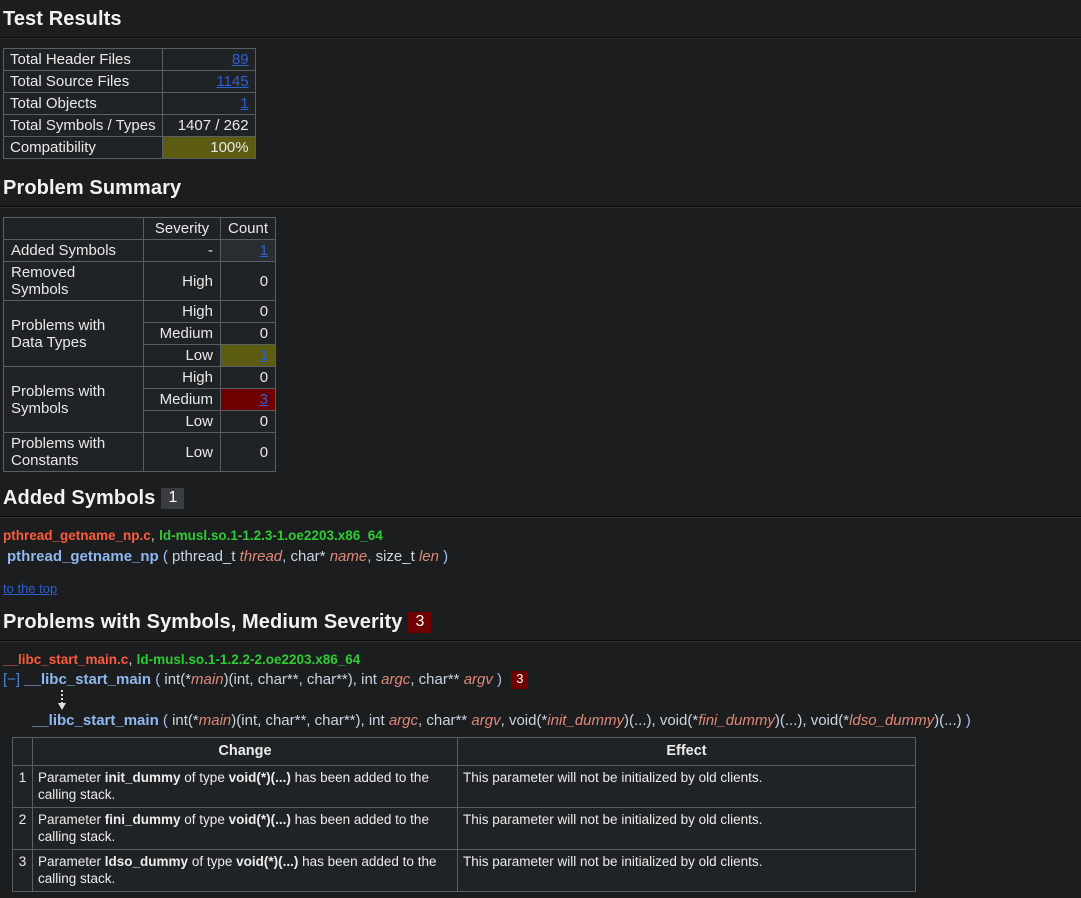 The image size is (1081, 898). I want to click on problems-symbols-title: Problems with Symbols, Medium Severity 3, so click(542, 622).